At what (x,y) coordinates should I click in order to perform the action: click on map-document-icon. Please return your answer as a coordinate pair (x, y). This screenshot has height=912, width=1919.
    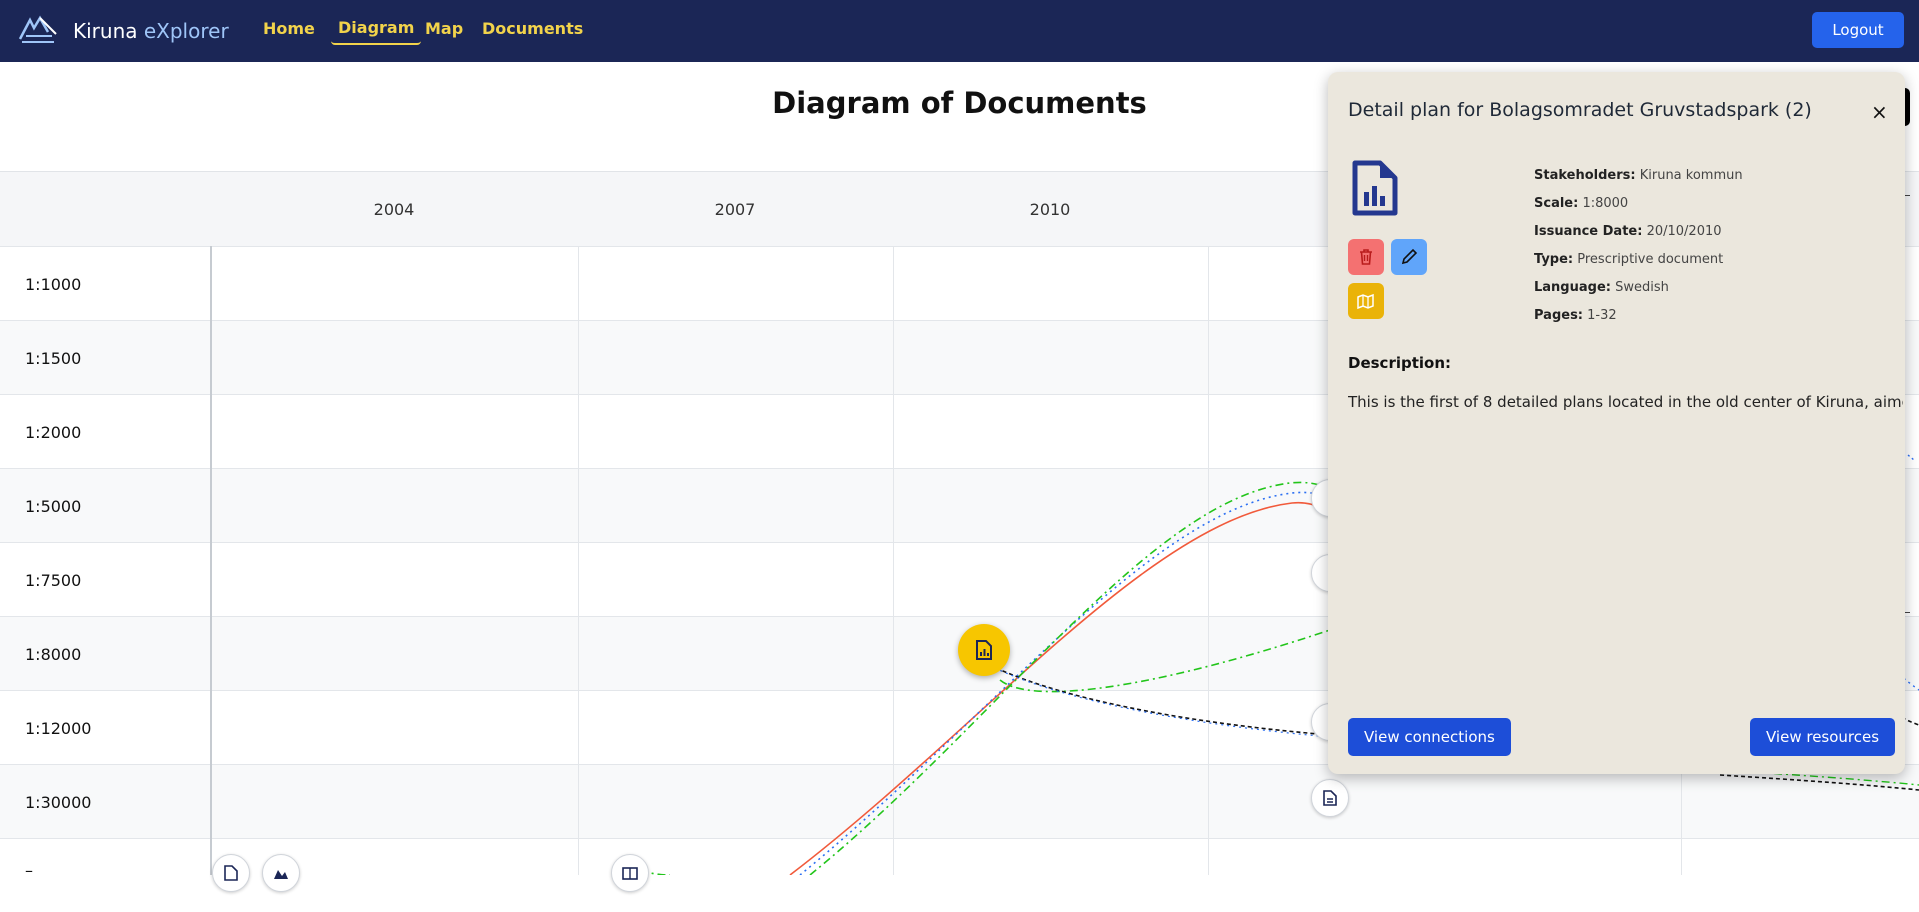
    Looking at the image, I should click on (281, 874).